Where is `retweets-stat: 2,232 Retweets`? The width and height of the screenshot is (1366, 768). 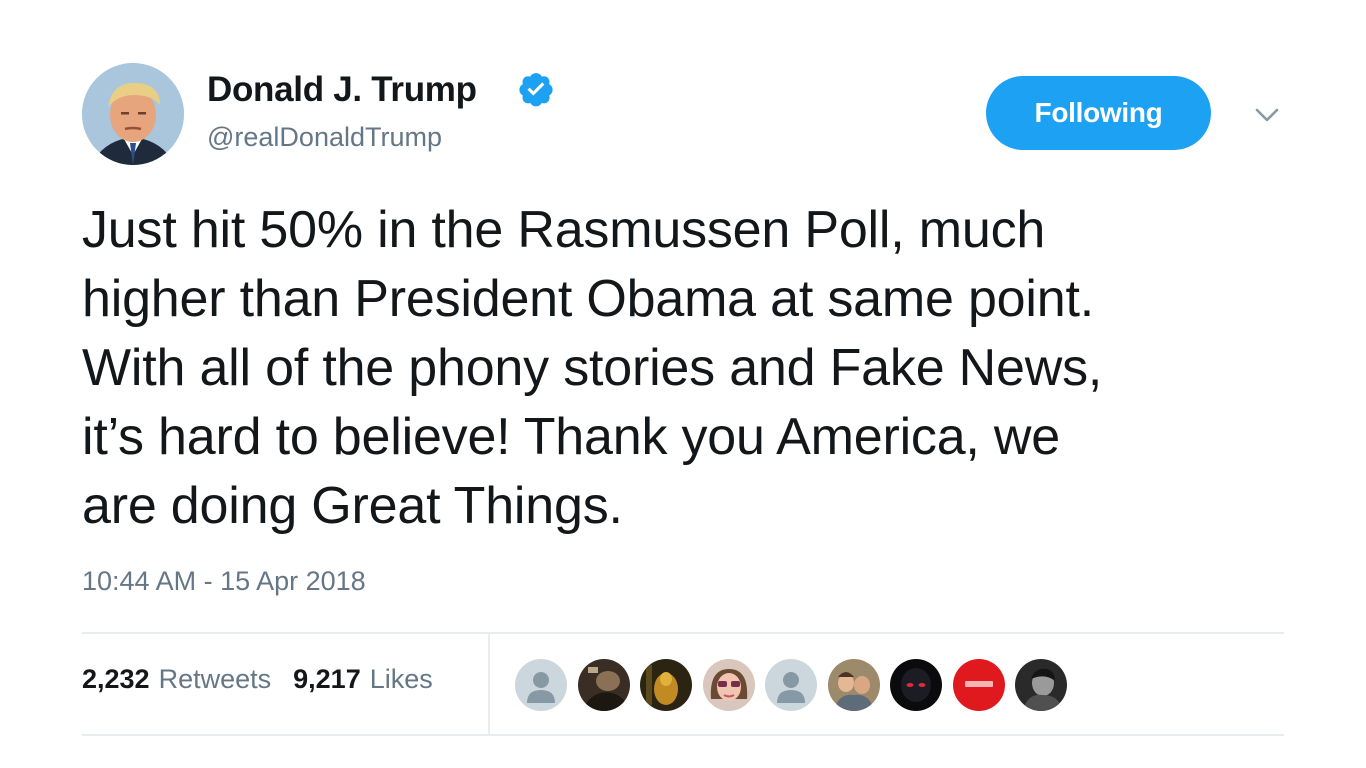
retweets-stat: 2,232 Retweets is located at coordinates (176, 679).